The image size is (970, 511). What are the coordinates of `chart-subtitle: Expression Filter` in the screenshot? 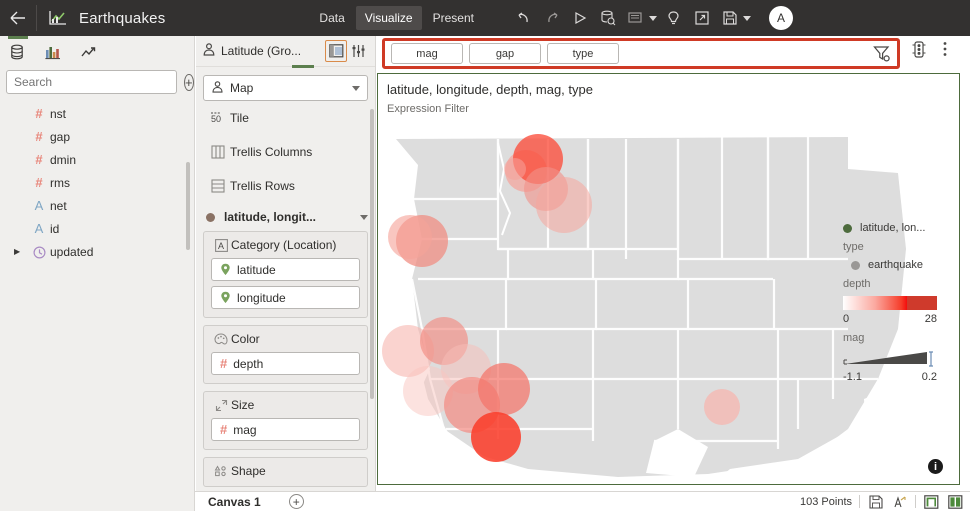 It's located at (428, 109).